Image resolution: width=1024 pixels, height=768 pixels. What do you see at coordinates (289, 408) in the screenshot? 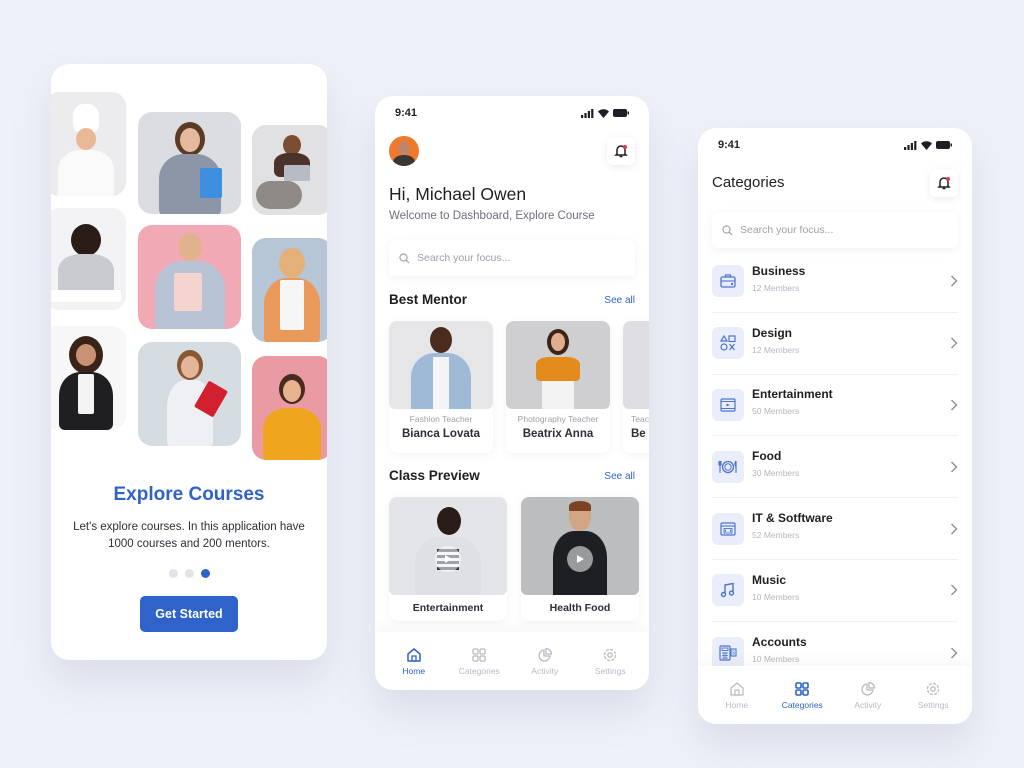
I see `photo-tile-woman-headphones` at bounding box center [289, 408].